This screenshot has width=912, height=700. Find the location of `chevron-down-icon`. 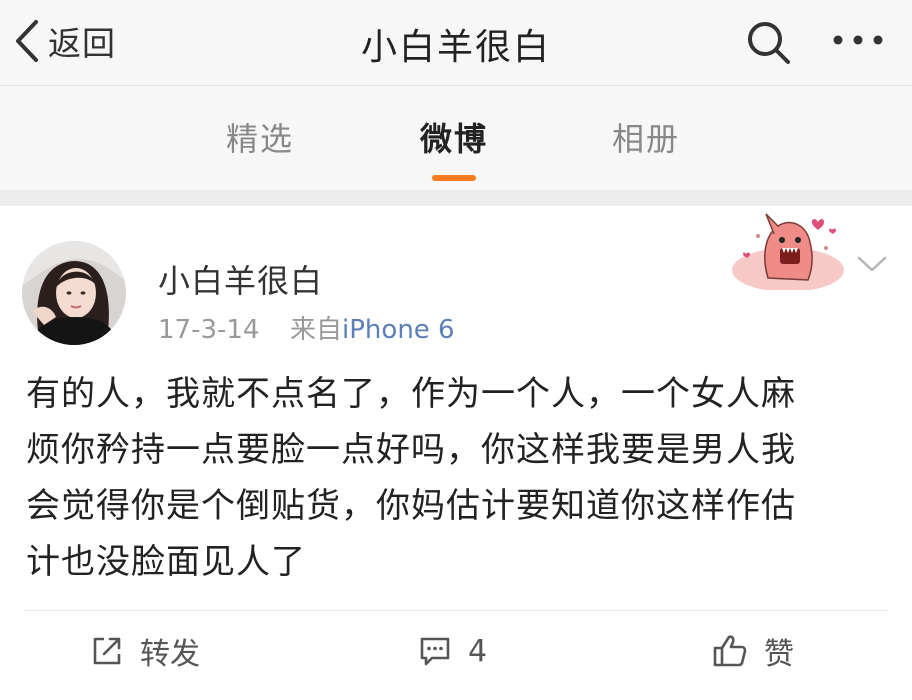

chevron-down-icon is located at coordinates (872, 264).